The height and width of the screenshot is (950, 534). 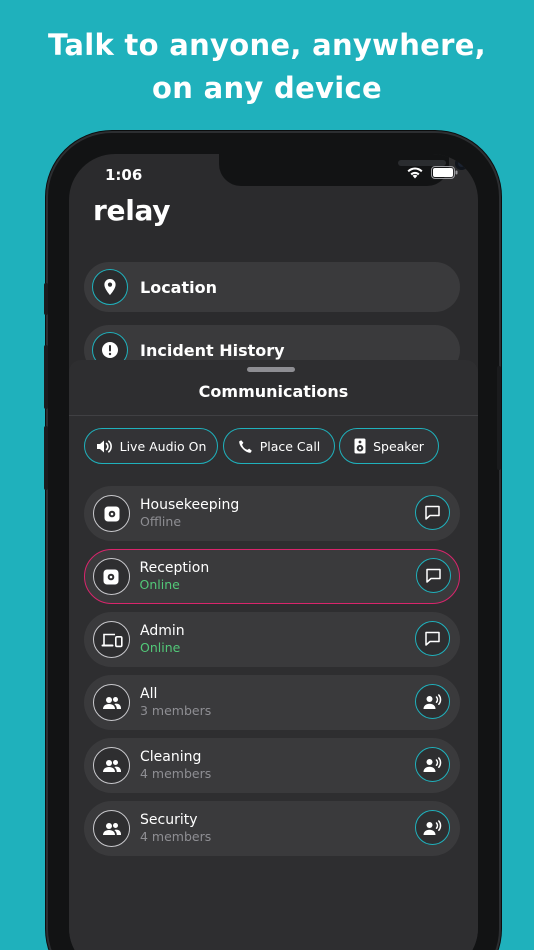 What do you see at coordinates (46, 377) in the screenshot?
I see `phone-volume-up` at bounding box center [46, 377].